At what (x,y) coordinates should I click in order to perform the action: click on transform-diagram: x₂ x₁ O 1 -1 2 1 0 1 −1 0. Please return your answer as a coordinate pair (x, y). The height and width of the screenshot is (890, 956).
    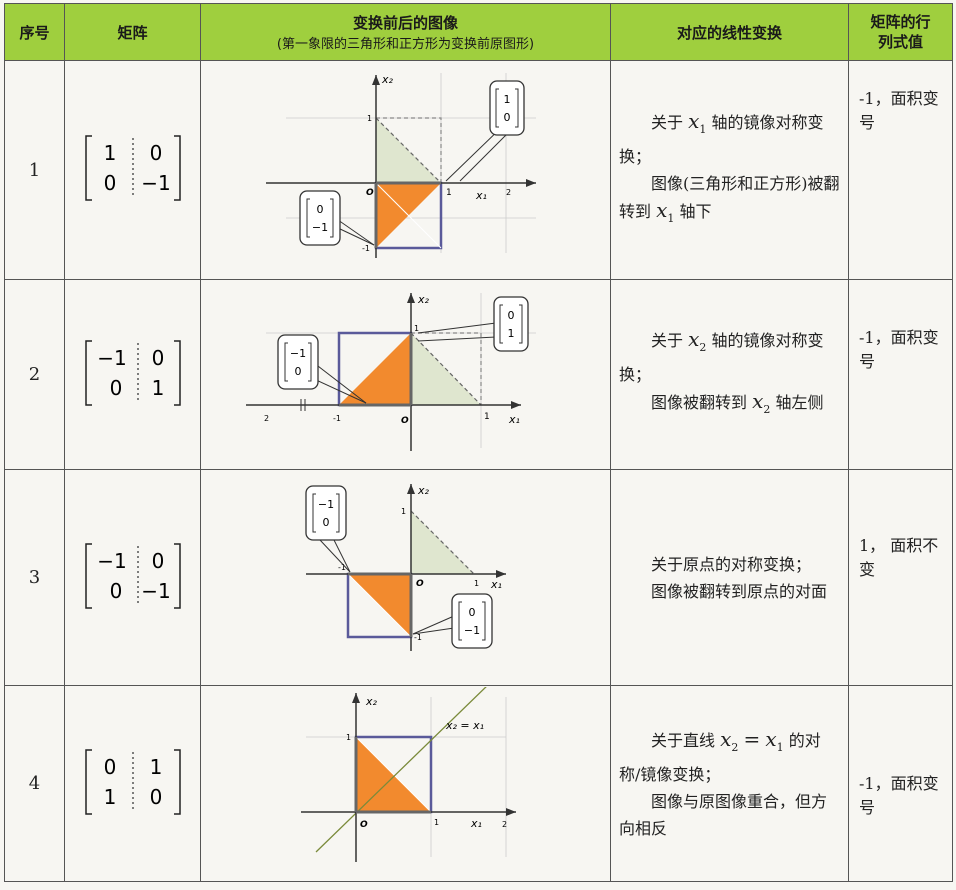
    Looking at the image, I should click on (390, 371).